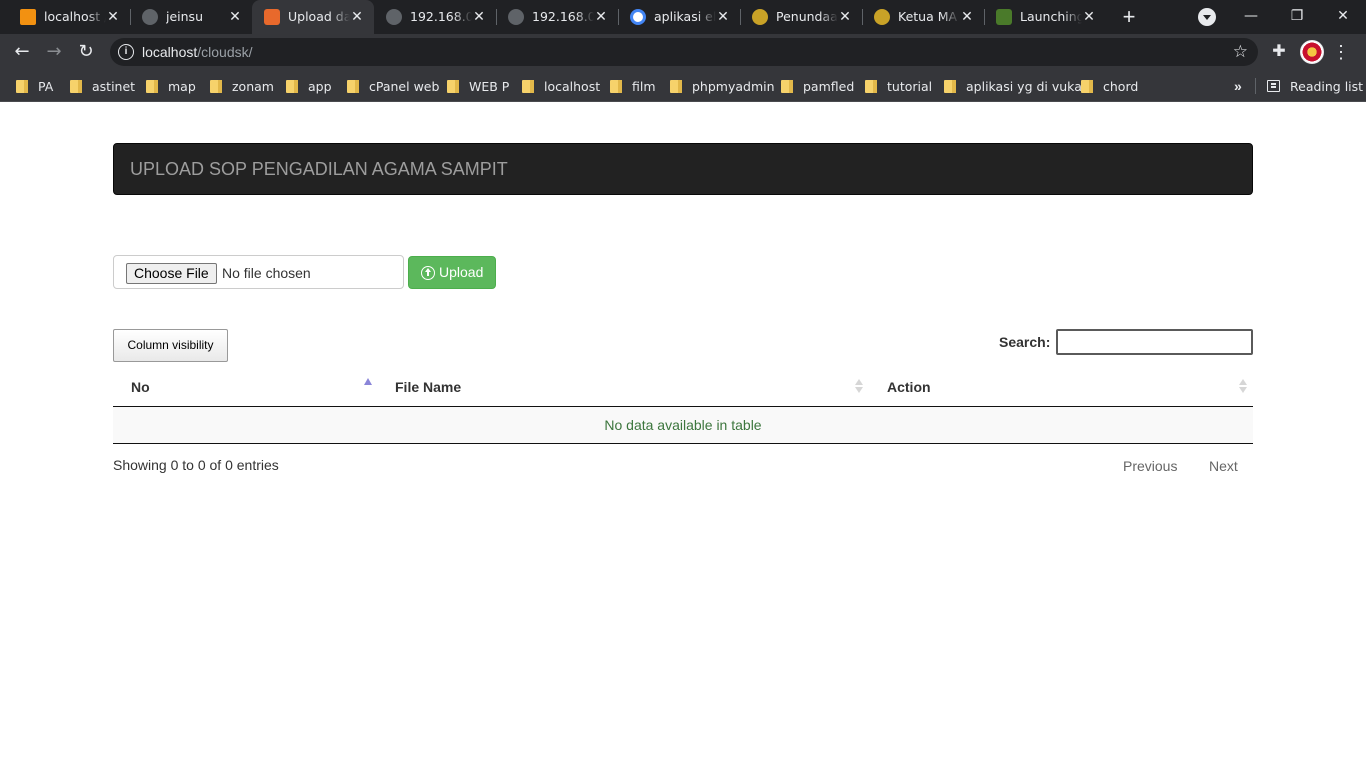 Image resolution: width=1366 pixels, height=768 pixels. I want to click on bookmark-cpanel-web: cPanel web, so click(393, 86).